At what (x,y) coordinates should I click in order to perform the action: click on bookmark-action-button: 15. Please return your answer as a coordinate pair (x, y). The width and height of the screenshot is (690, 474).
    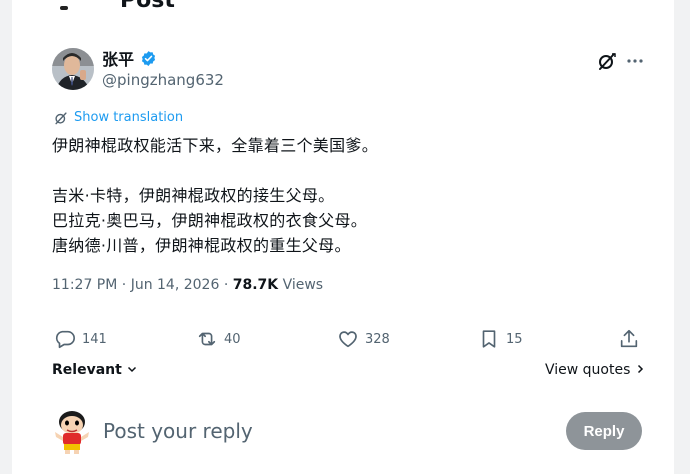
    Looking at the image, I should click on (500, 339).